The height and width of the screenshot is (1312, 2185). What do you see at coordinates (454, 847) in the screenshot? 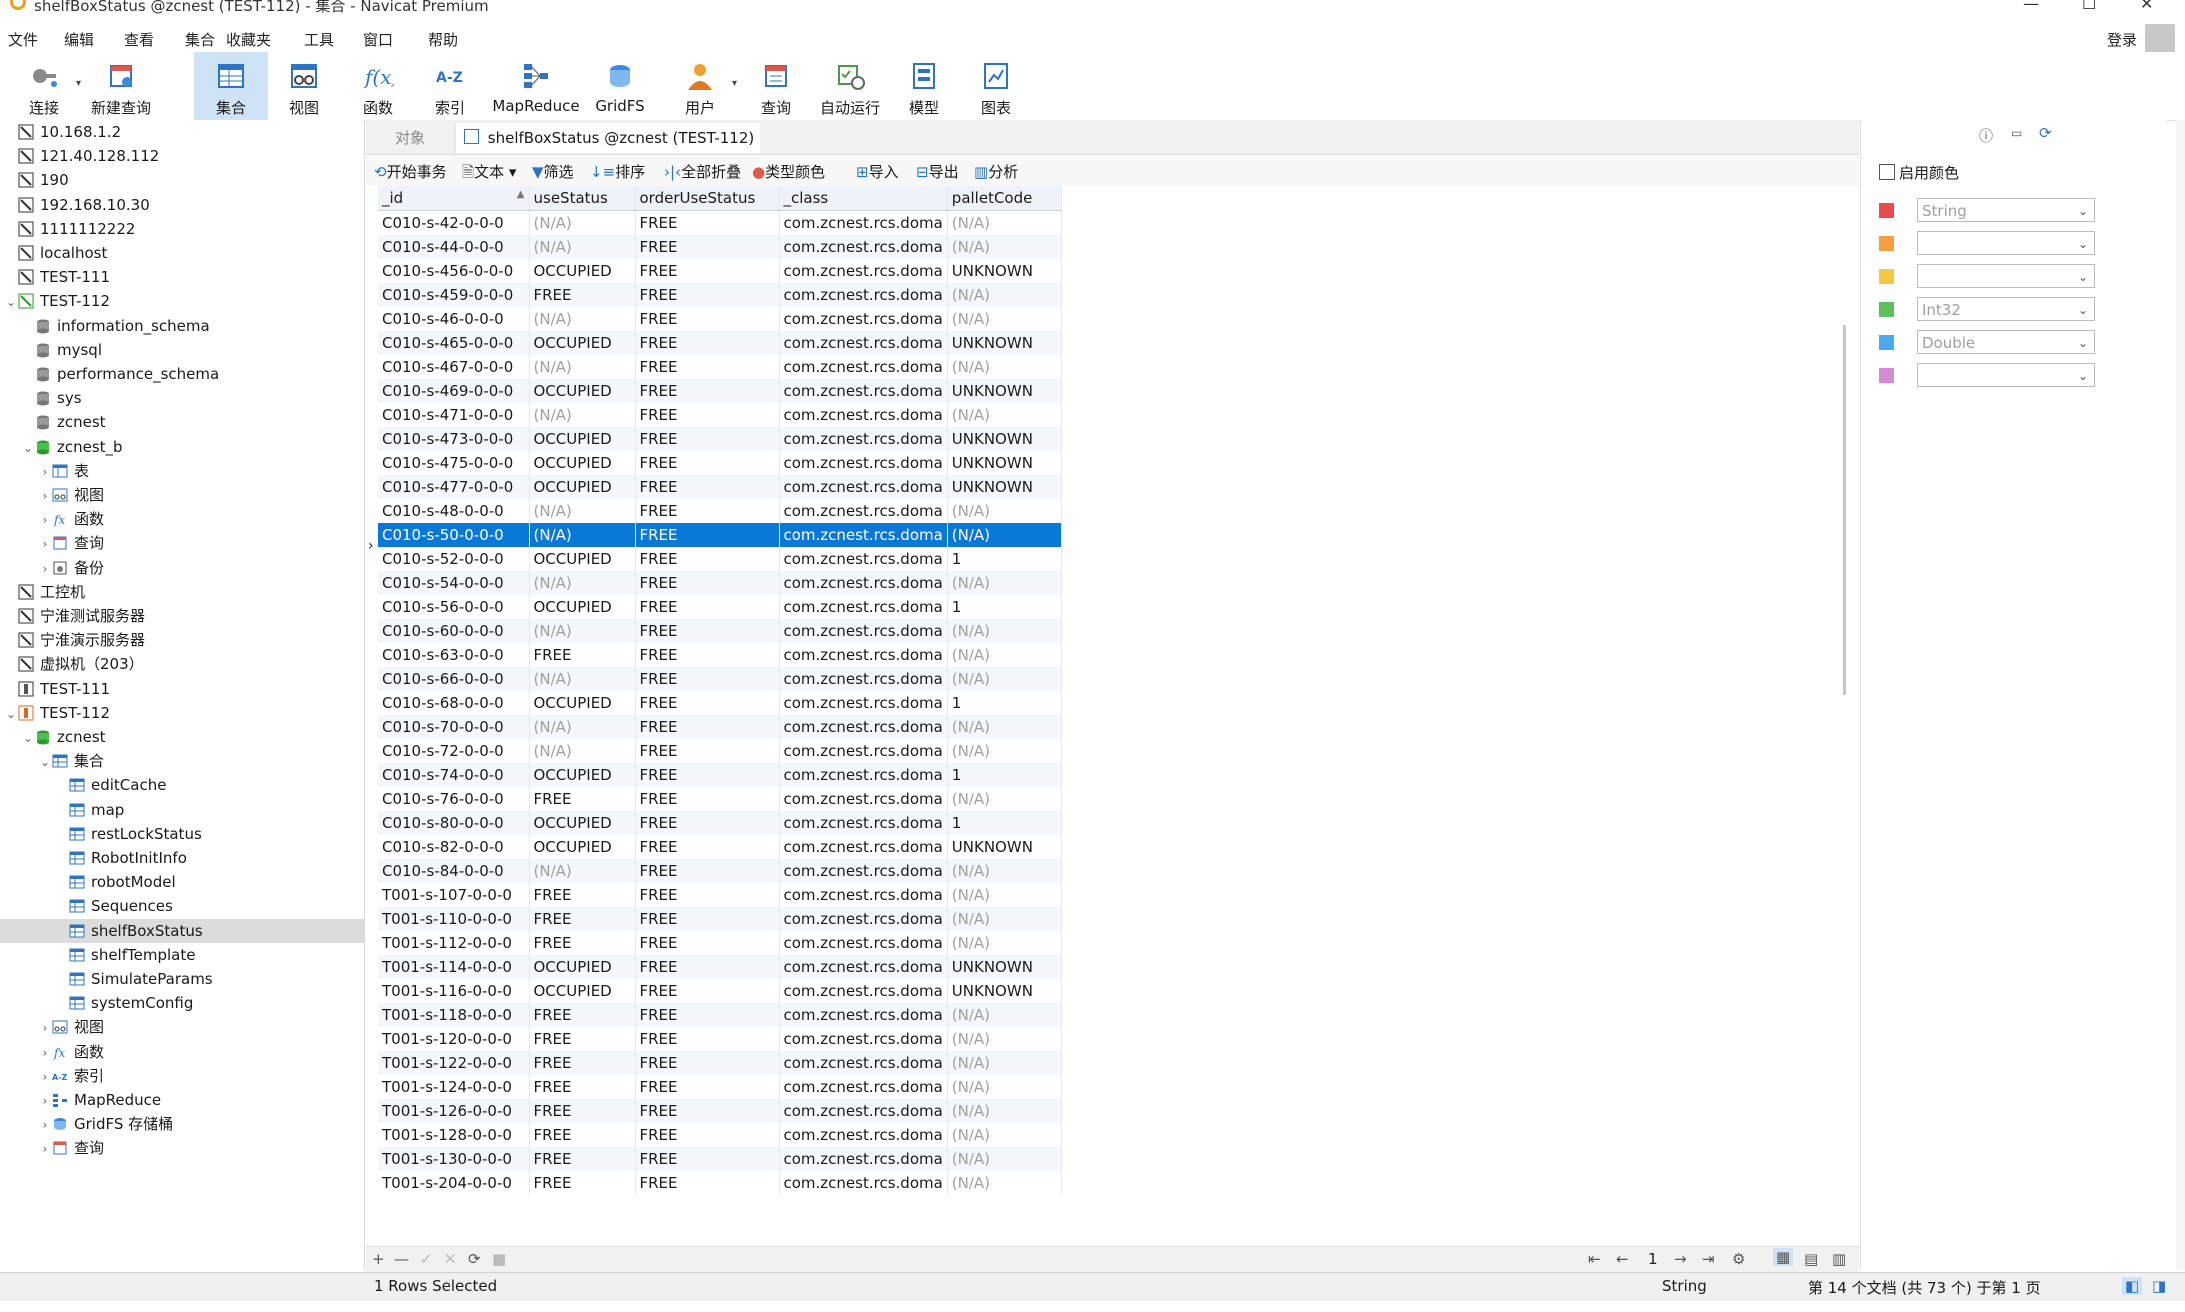
I see `table-cell: C010-s-82-0-0-0` at bounding box center [454, 847].